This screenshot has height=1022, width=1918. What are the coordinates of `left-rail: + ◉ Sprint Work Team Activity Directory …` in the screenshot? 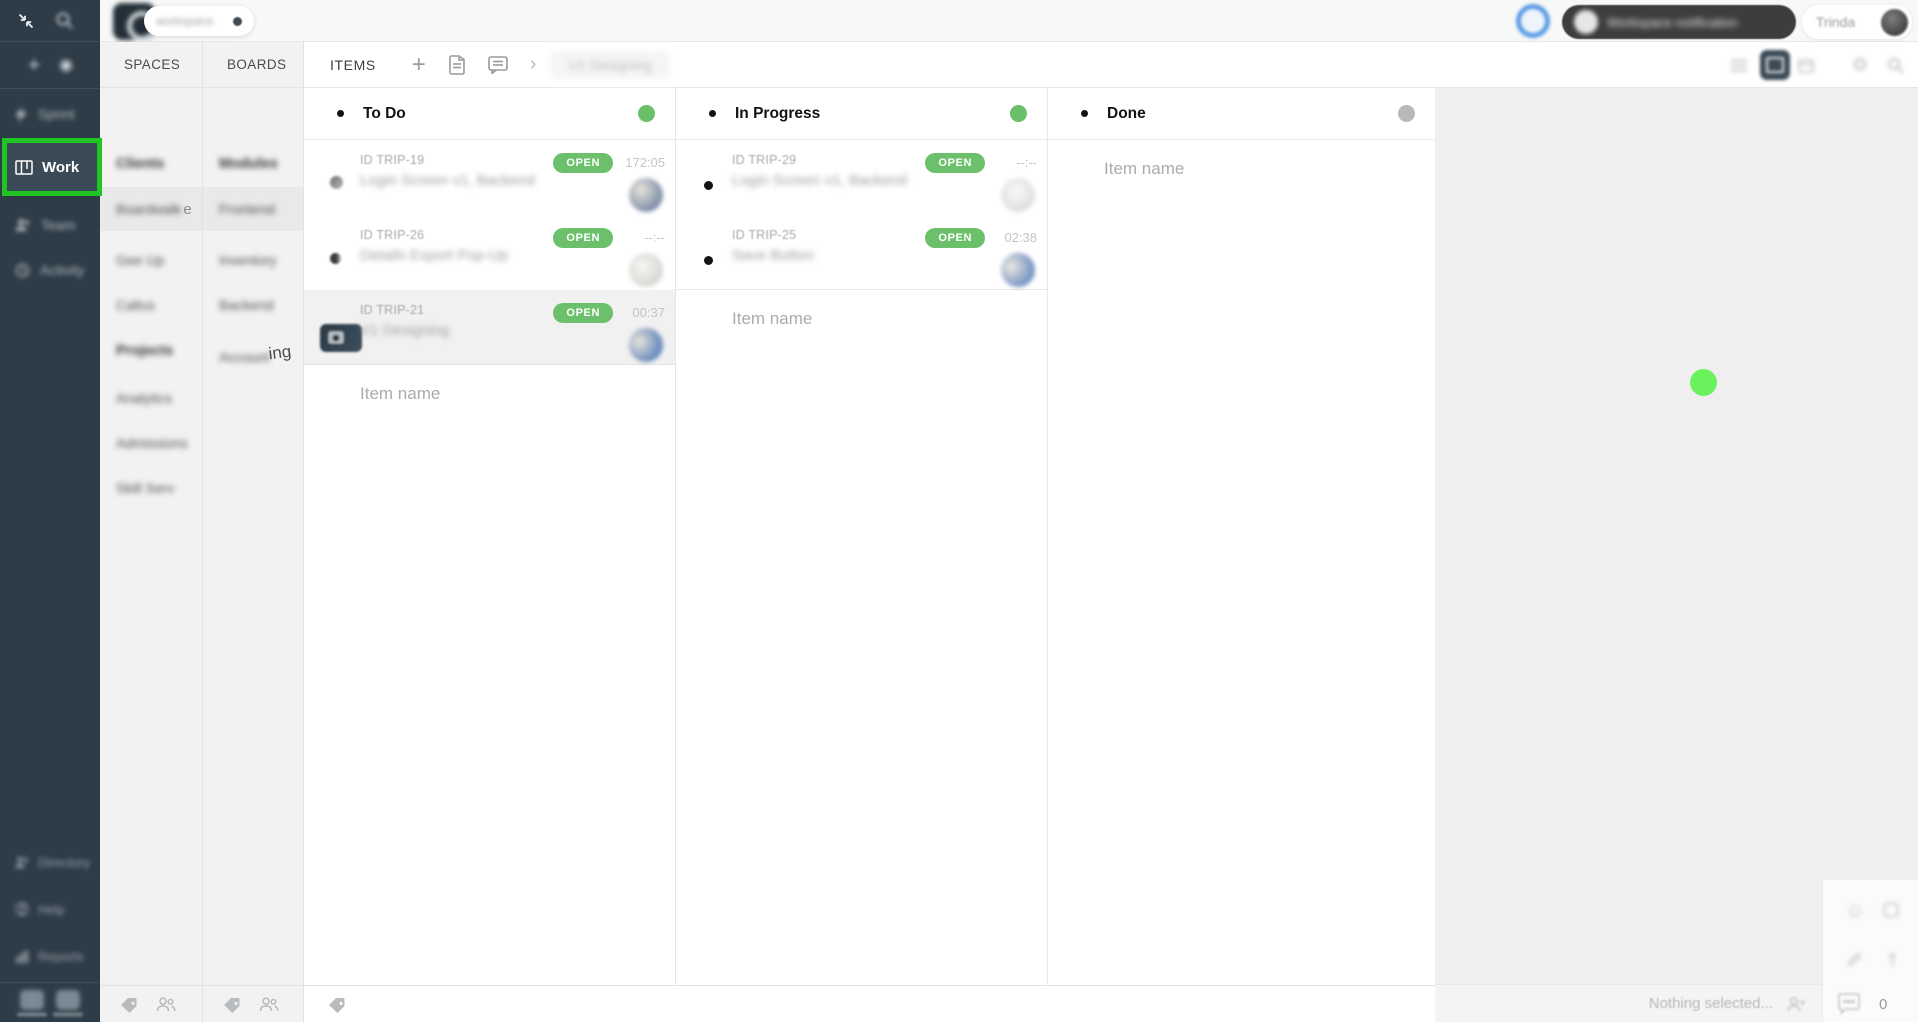 It's located at (51, 511).